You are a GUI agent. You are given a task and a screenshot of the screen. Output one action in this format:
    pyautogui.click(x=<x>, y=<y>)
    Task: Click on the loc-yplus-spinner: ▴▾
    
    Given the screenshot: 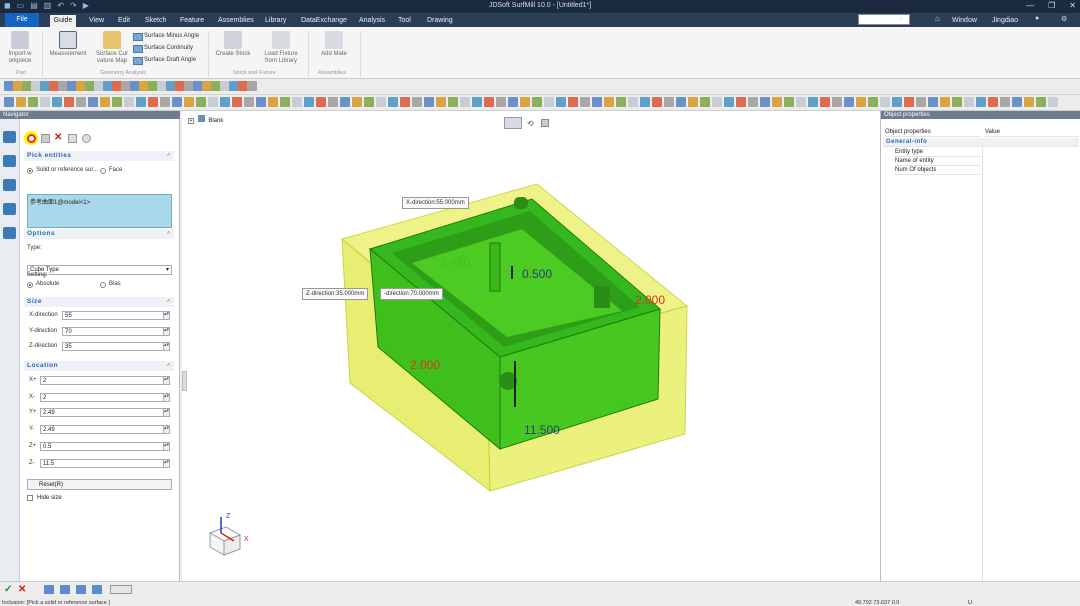 What is the action you would take?
    pyautogui.click(x=166, y=412)
    